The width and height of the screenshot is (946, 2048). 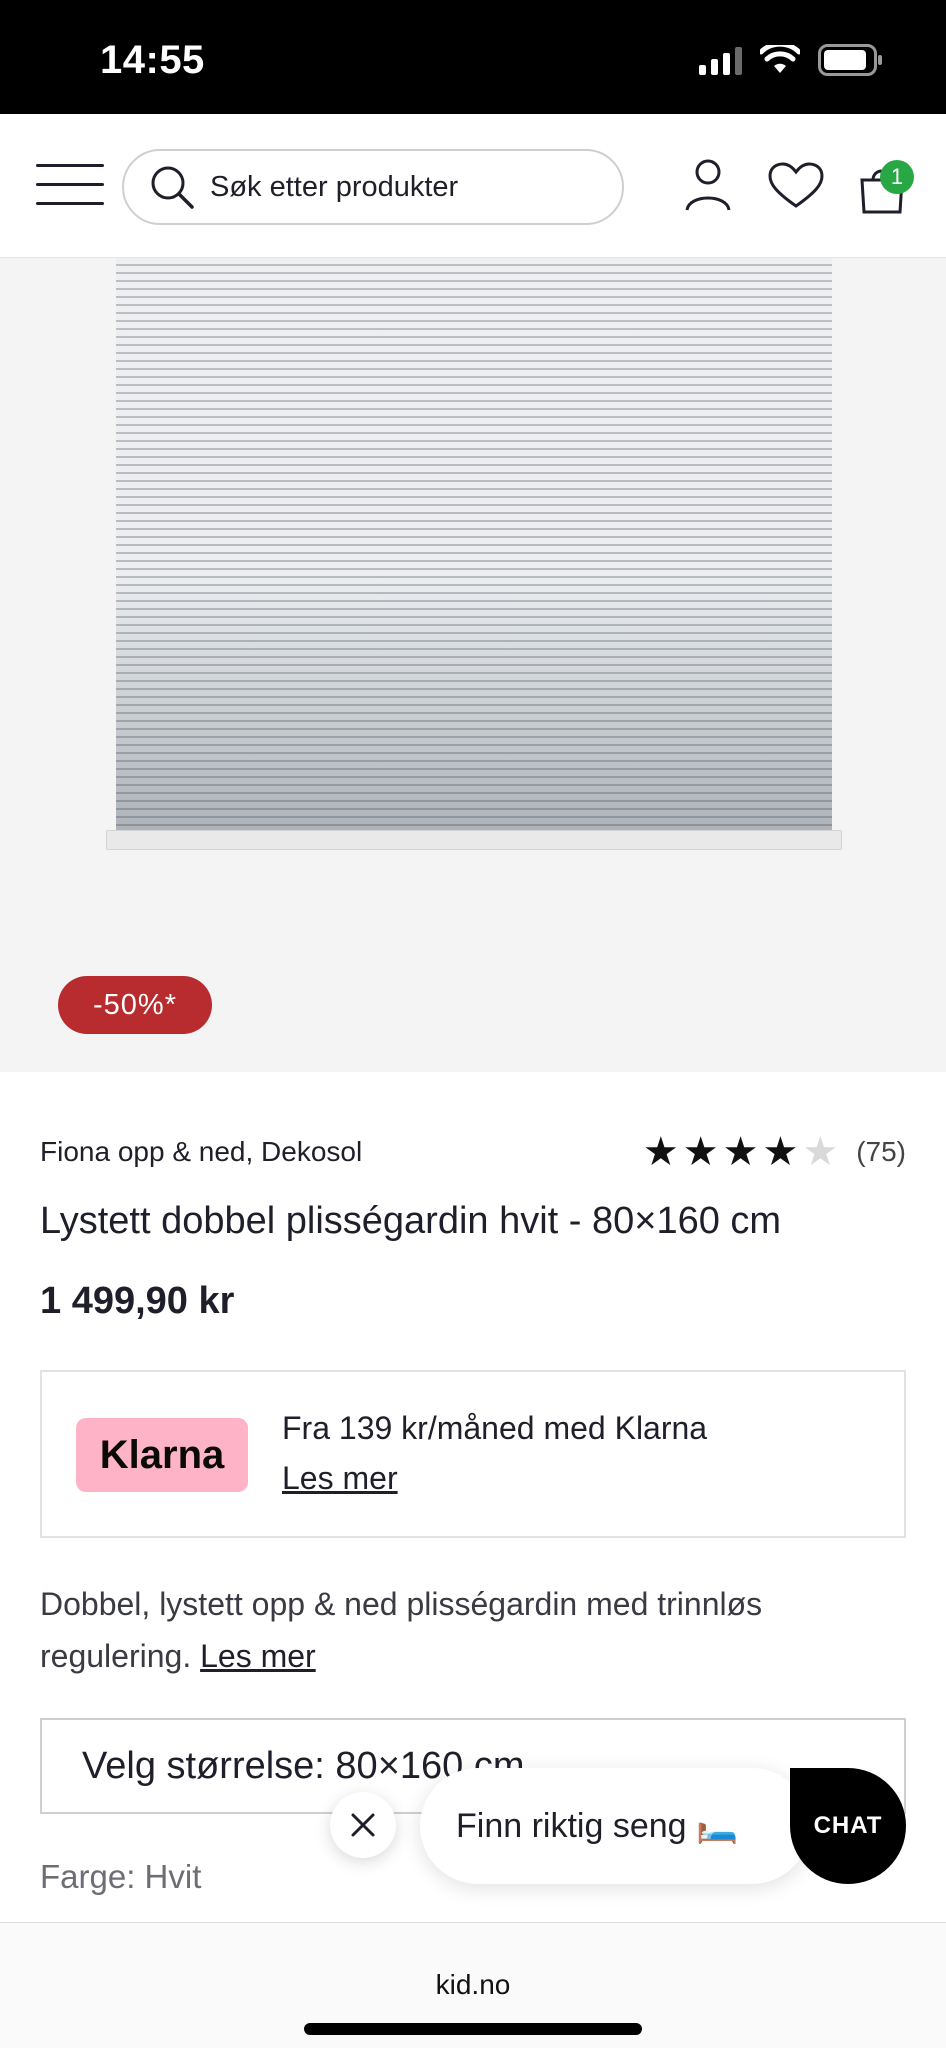 What do you see at coordinates (474, 840) in the screenshot?
I see `blind-bottom-rail` at bounding box center [474, 840].